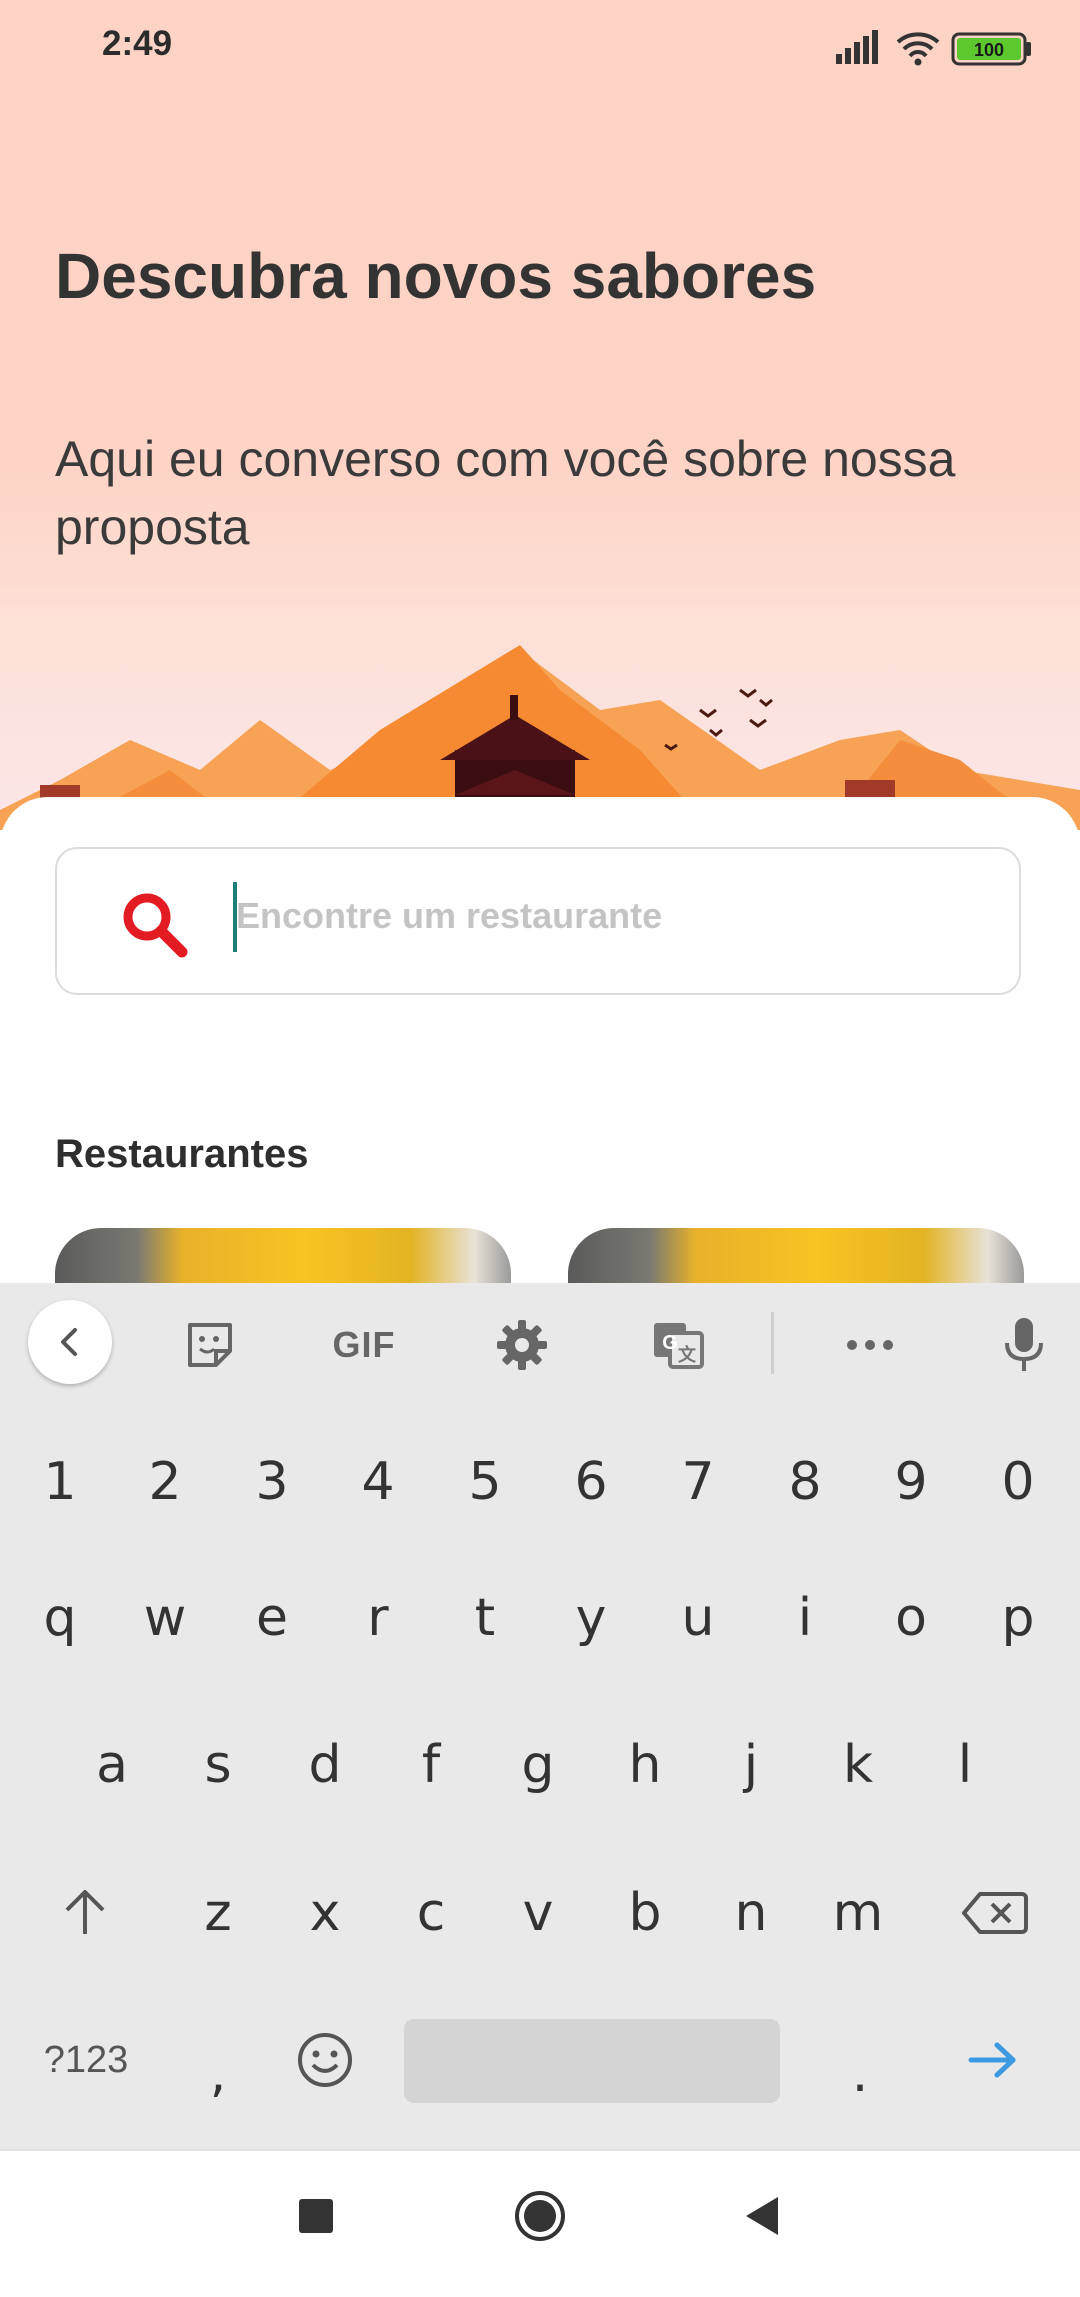 Image resolution: width=1080 pixels, height=2297 pixels. Describe the element at coordinates (687, 1354) in the screenshot. I see `svg-text: 文` at that location.